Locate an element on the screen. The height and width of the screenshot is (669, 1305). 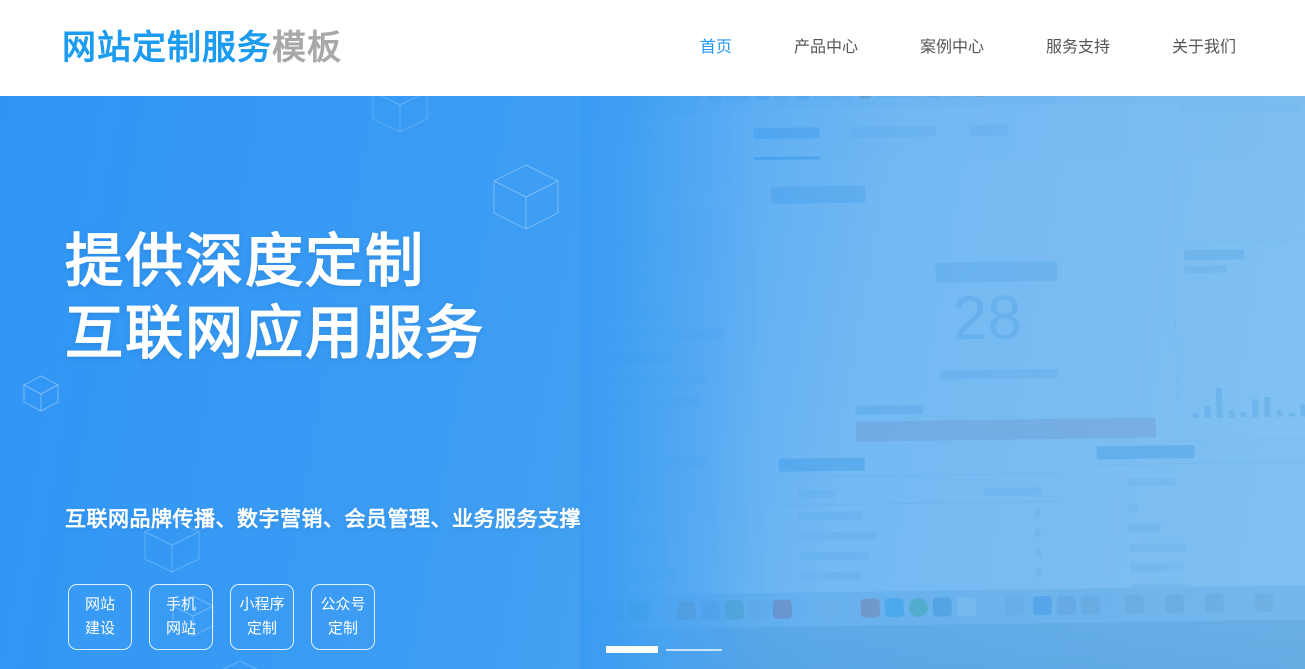
logo-main-text: 网站定制服务 is located at coordinates (167, 48).